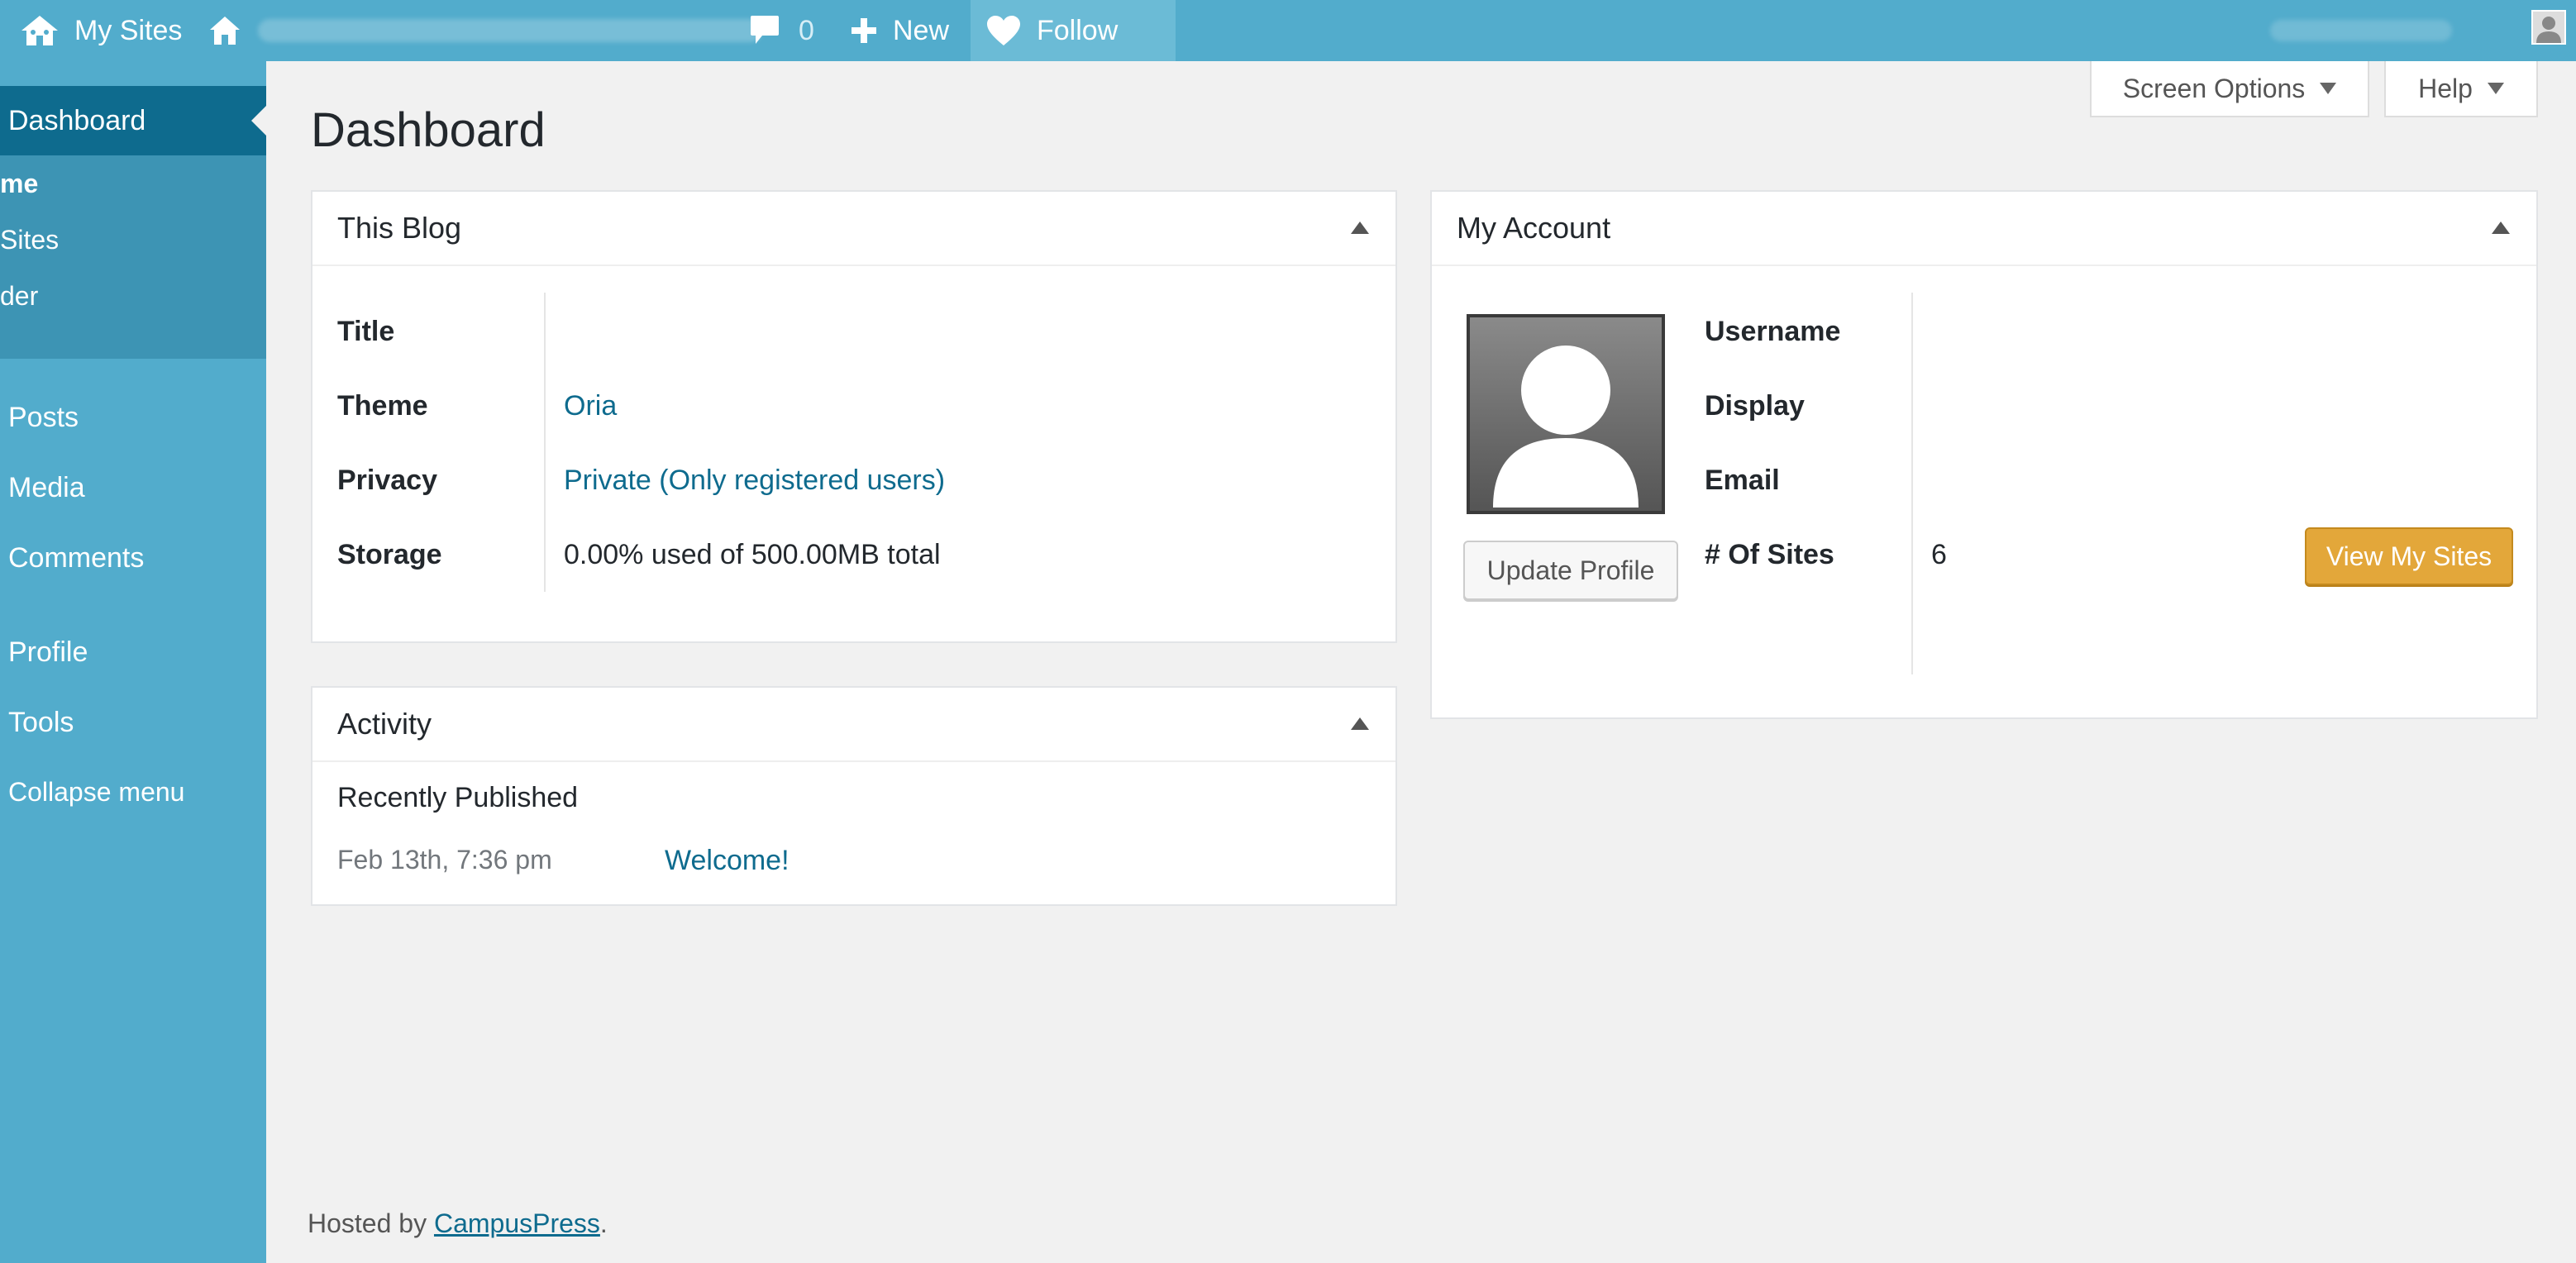 The image size is (2576, 1263). Describe the element at coordinates (922, 30) in the screenshot. I see `new-label: New` at that location.